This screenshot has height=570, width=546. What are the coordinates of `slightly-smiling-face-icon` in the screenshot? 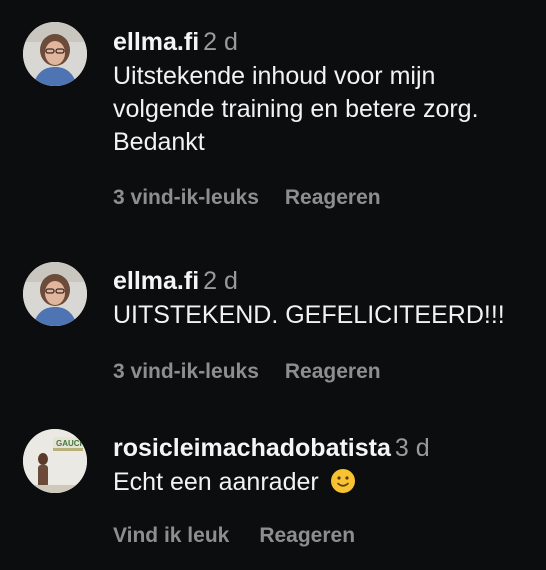 It's located at (343, 485).